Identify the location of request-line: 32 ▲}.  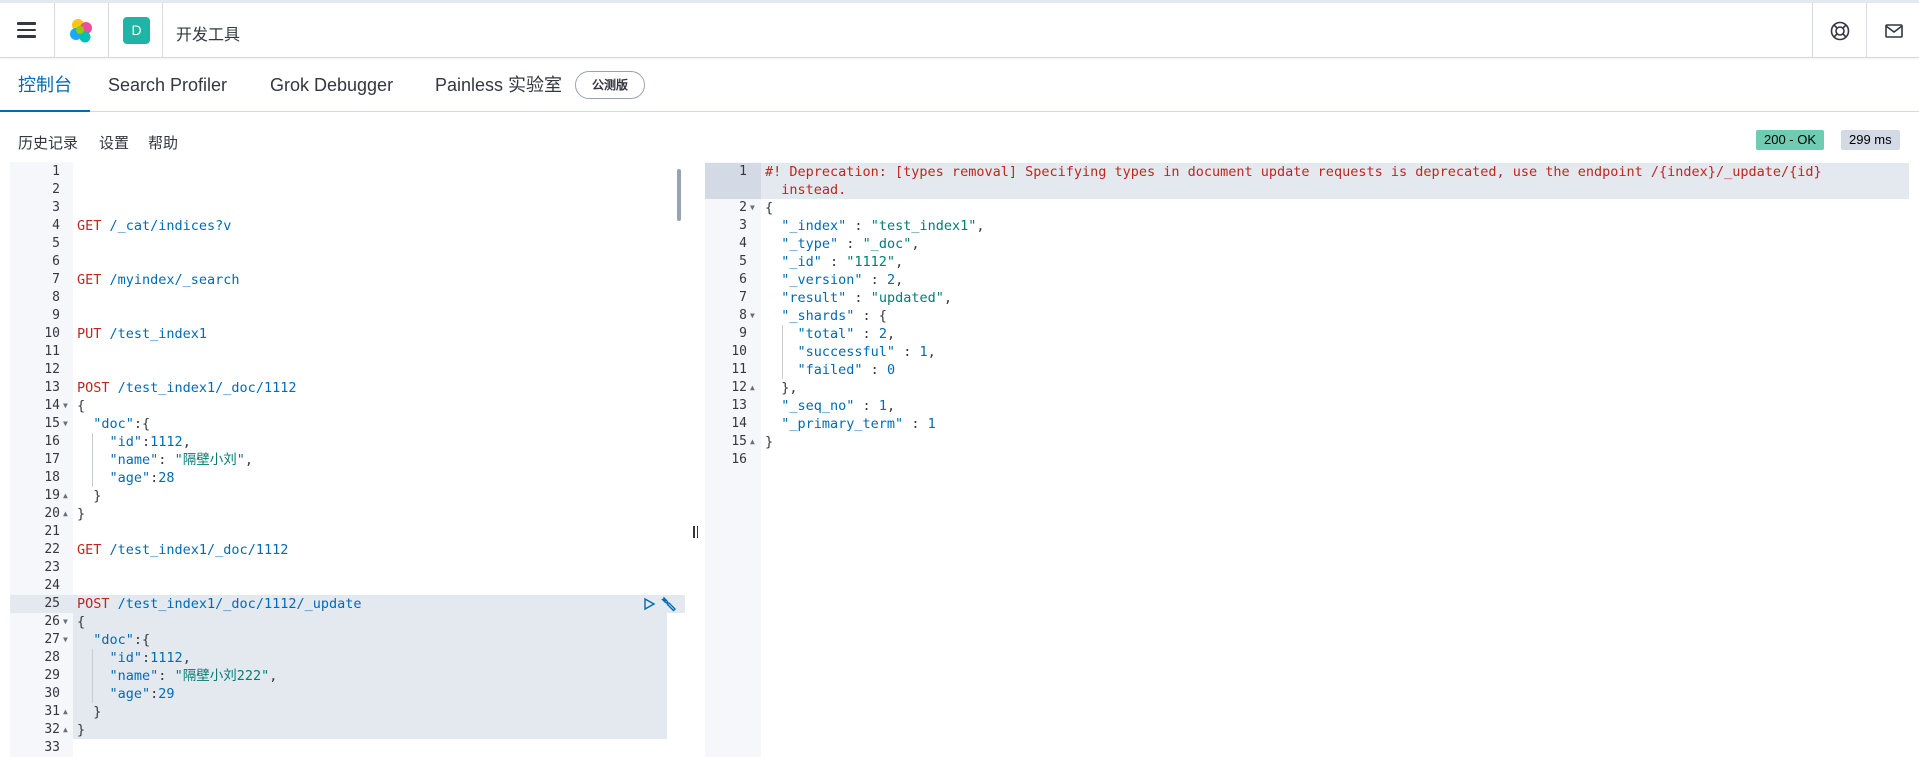
(347, 730).